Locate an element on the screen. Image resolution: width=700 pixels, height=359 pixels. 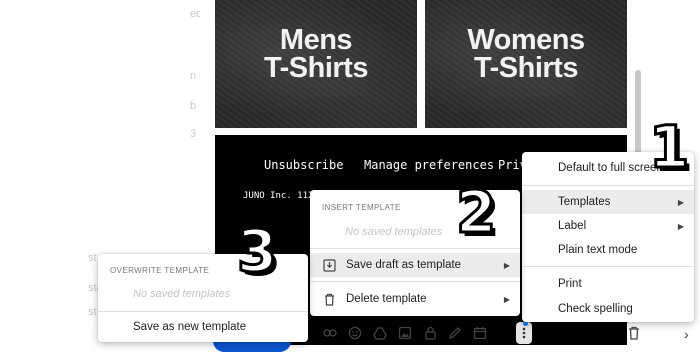
scrollbar is located at coordinates (638, 115).